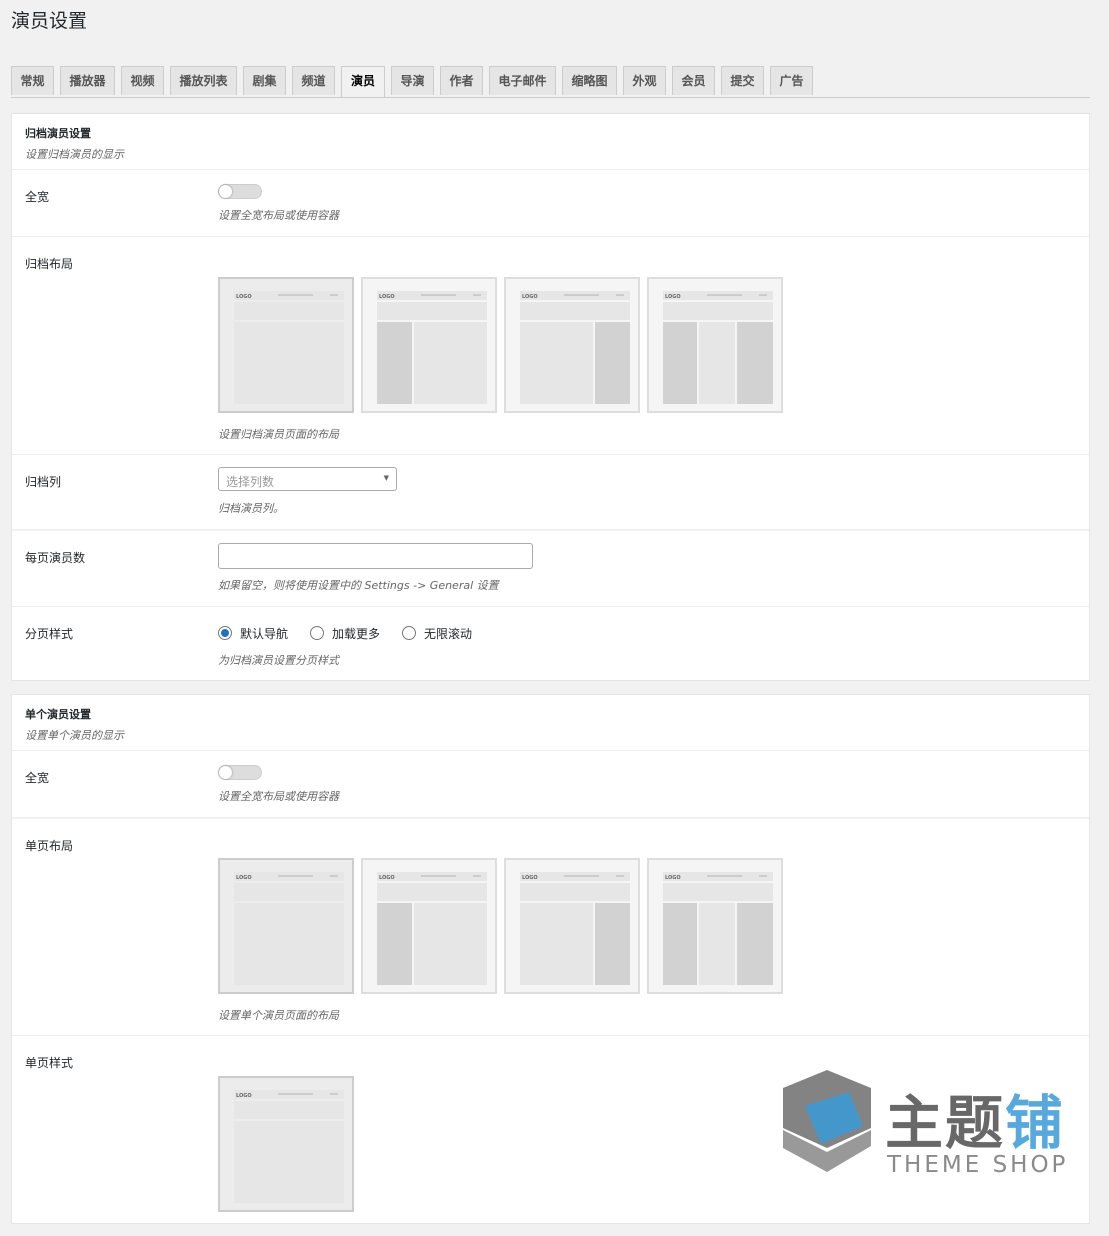  I want to click on style-option-default: LOGO, so click(286, 1144).